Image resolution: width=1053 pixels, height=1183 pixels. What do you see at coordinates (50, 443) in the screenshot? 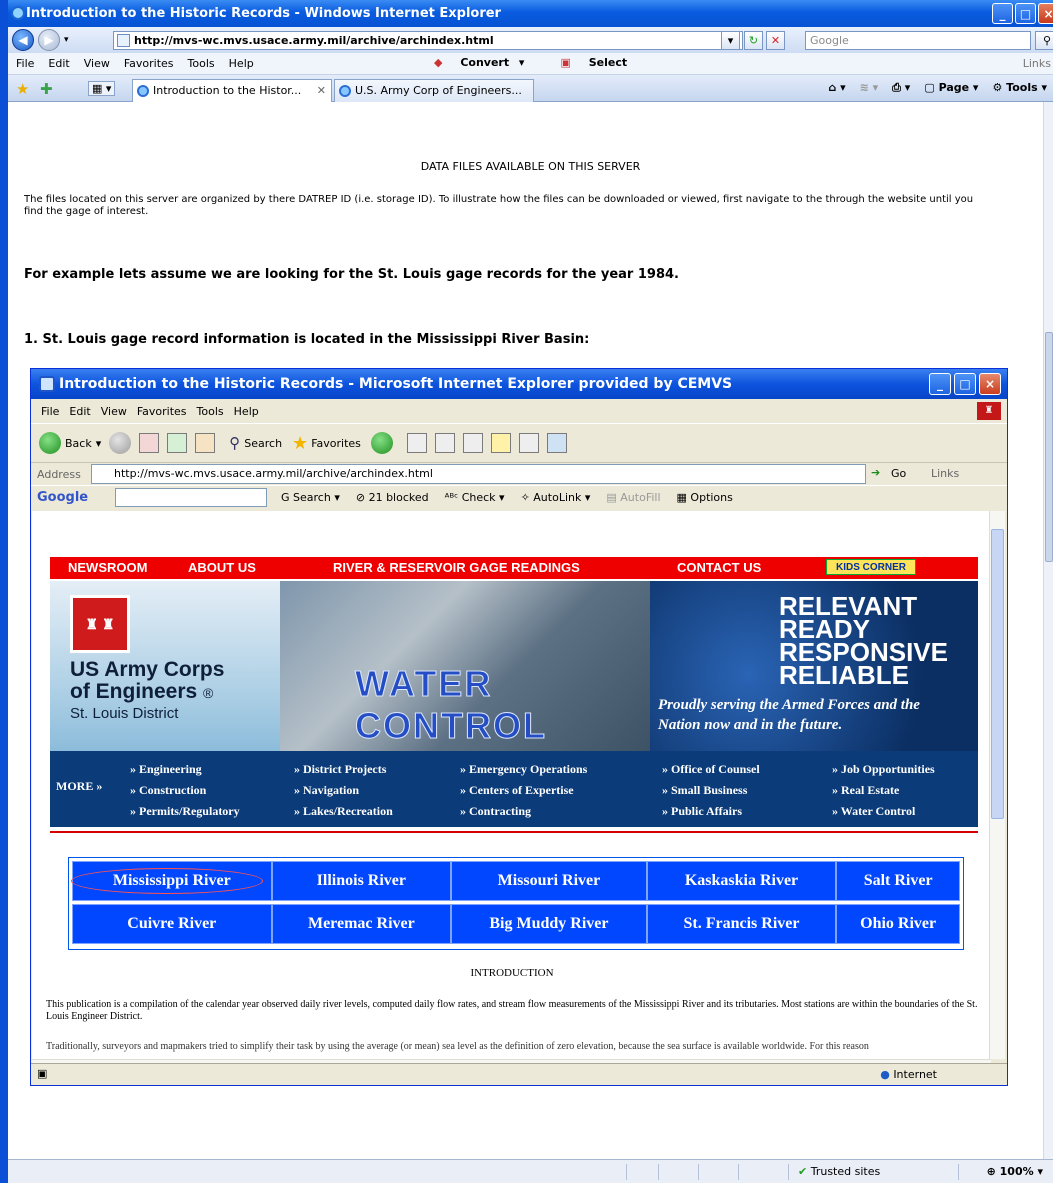
I see `back-arrow-icon` at bounding box center [50, 443].